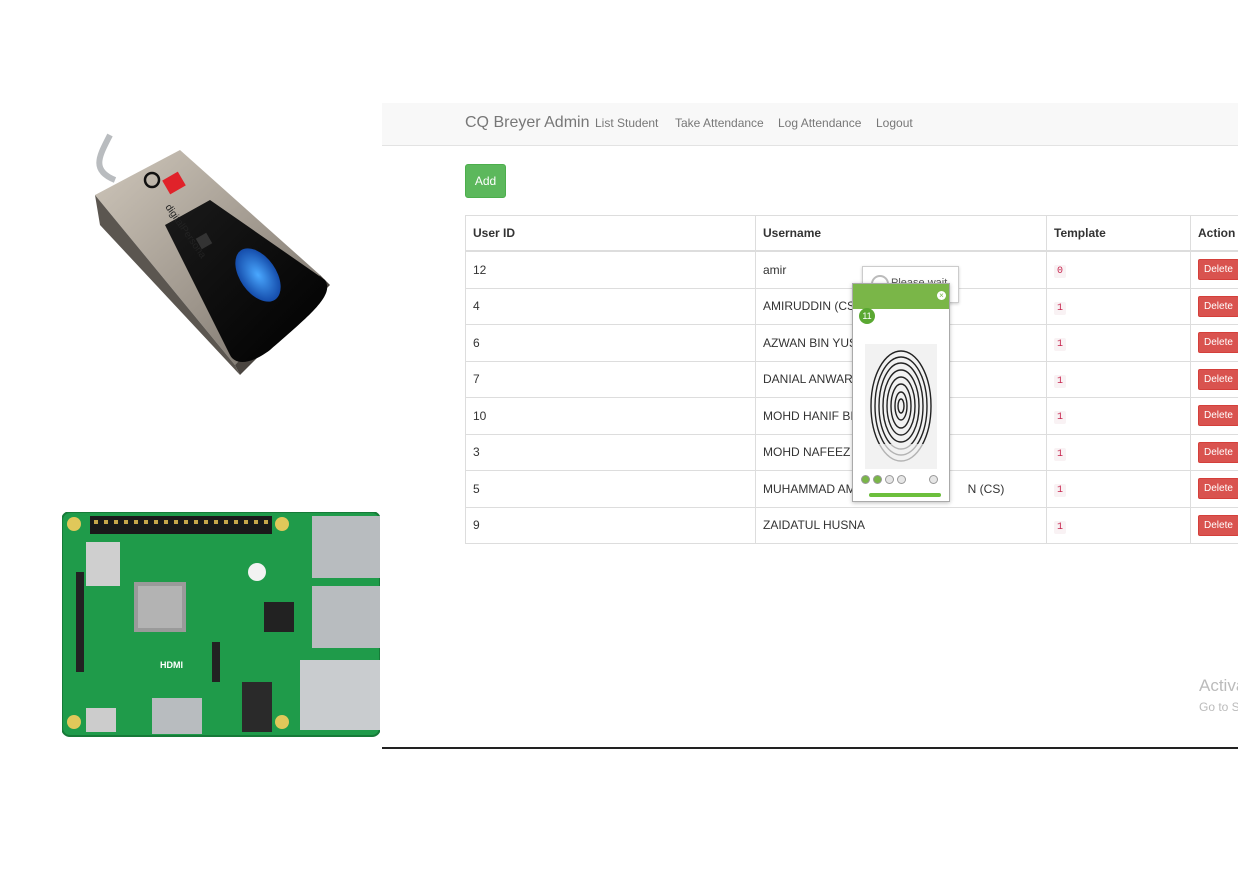 Image resolution: width=1260 pixels, height=888 pixels. Describe the element at coordinates (610, 306) in the screenshot. I see `cell-user-id: 4` at that location.